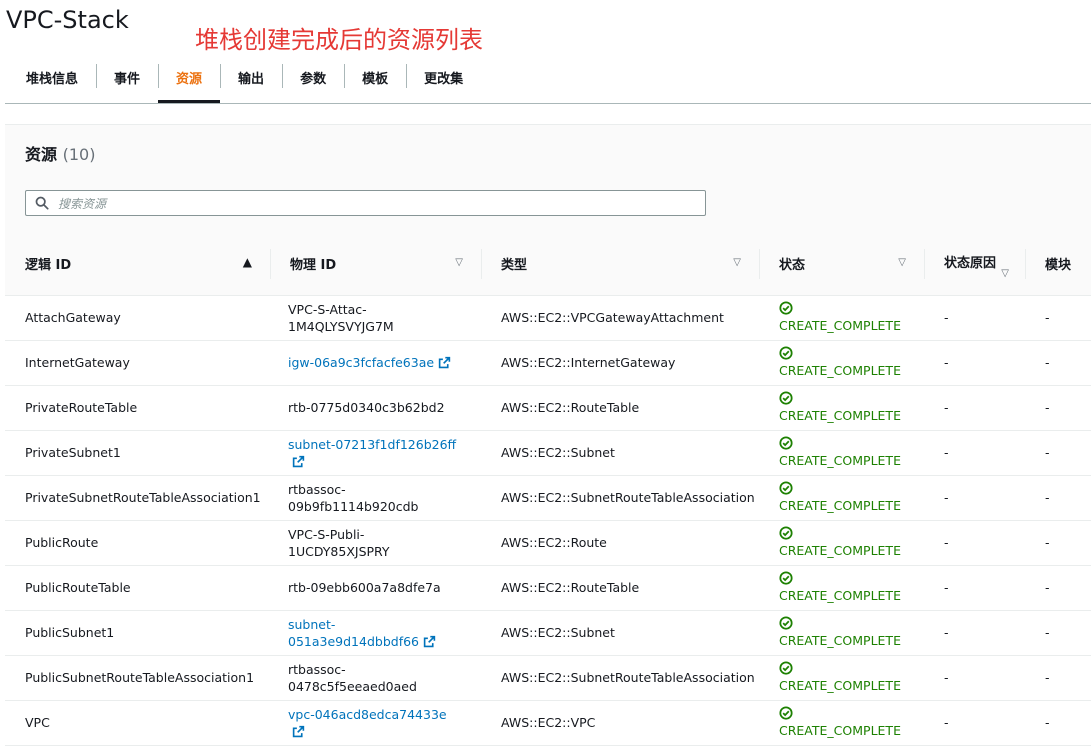 The width and height of the screenshot is (1091, 746). What do you see at coordinates (52, 80) in the screenshot?
I see `tab-0: 堆栈信息` at bounding box center [52, 80].